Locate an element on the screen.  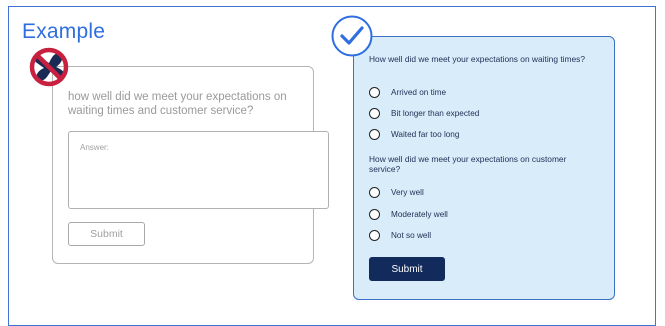
bad-example-submit-button: Submit is located at coordinates (106, 234).